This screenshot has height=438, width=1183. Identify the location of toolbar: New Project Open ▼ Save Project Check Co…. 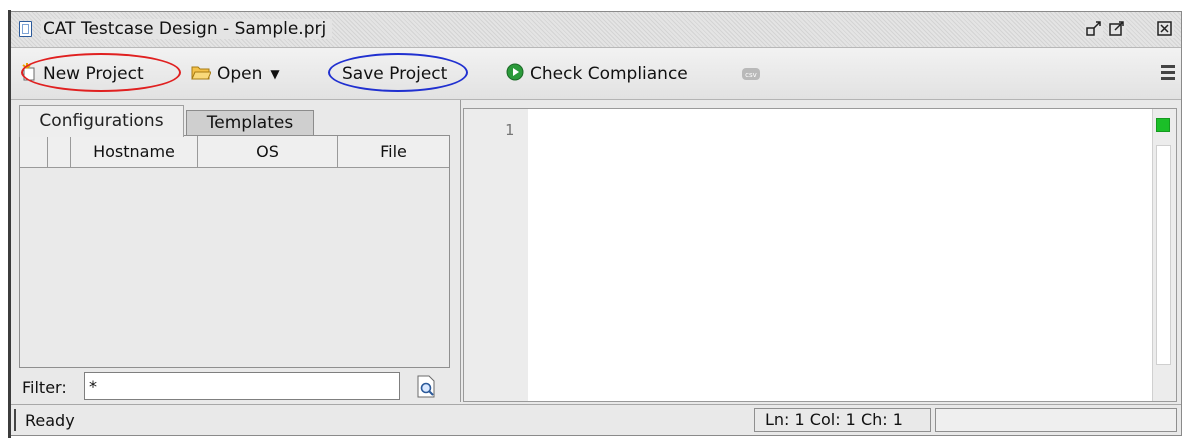
(596, 74).